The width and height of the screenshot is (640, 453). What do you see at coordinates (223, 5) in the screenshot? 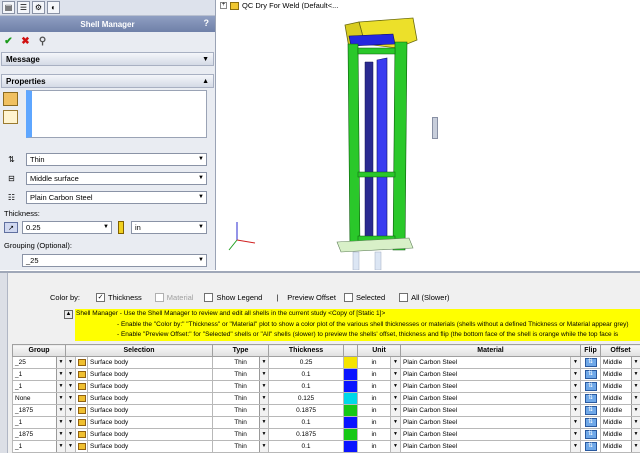
I see `expand-plus-icon: +` at bounding box center [223, 5].